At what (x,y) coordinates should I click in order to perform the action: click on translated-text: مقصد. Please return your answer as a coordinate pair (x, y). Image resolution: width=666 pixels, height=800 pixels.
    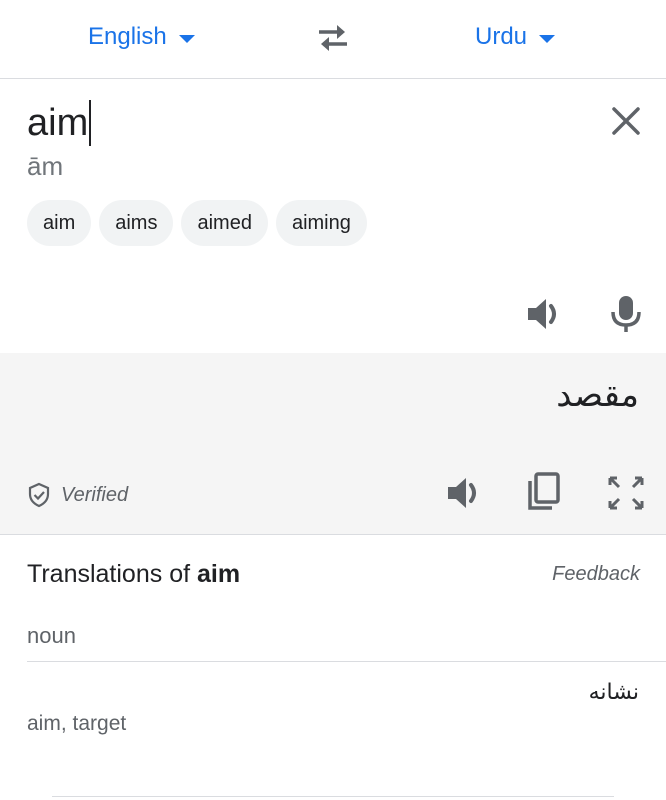
    Looking at the image, I should click on (597, 395).